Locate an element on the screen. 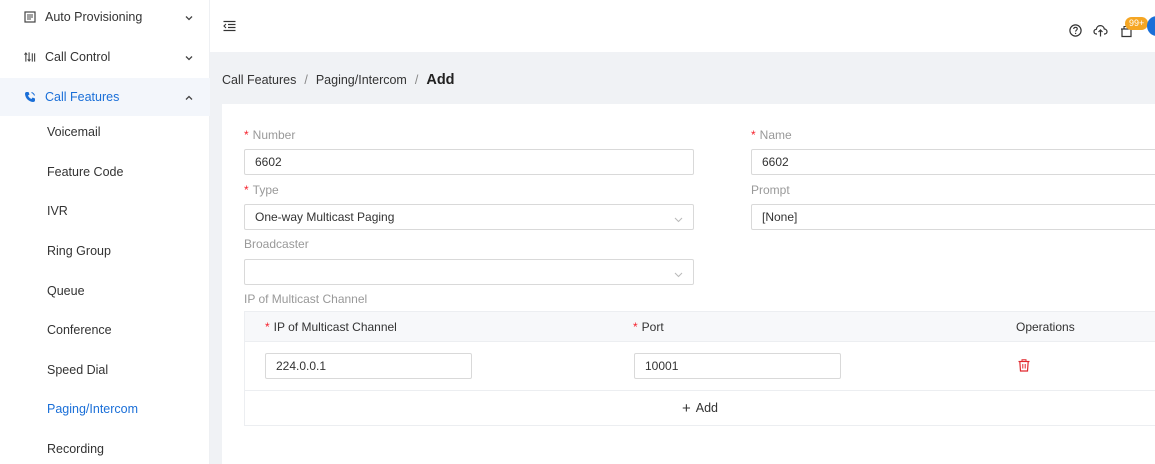 Image resolution: width=1155 pixels, height=464 pixels. sidebar-sub-item-voicemail: Voicemail is located at coordinates (105, 132).